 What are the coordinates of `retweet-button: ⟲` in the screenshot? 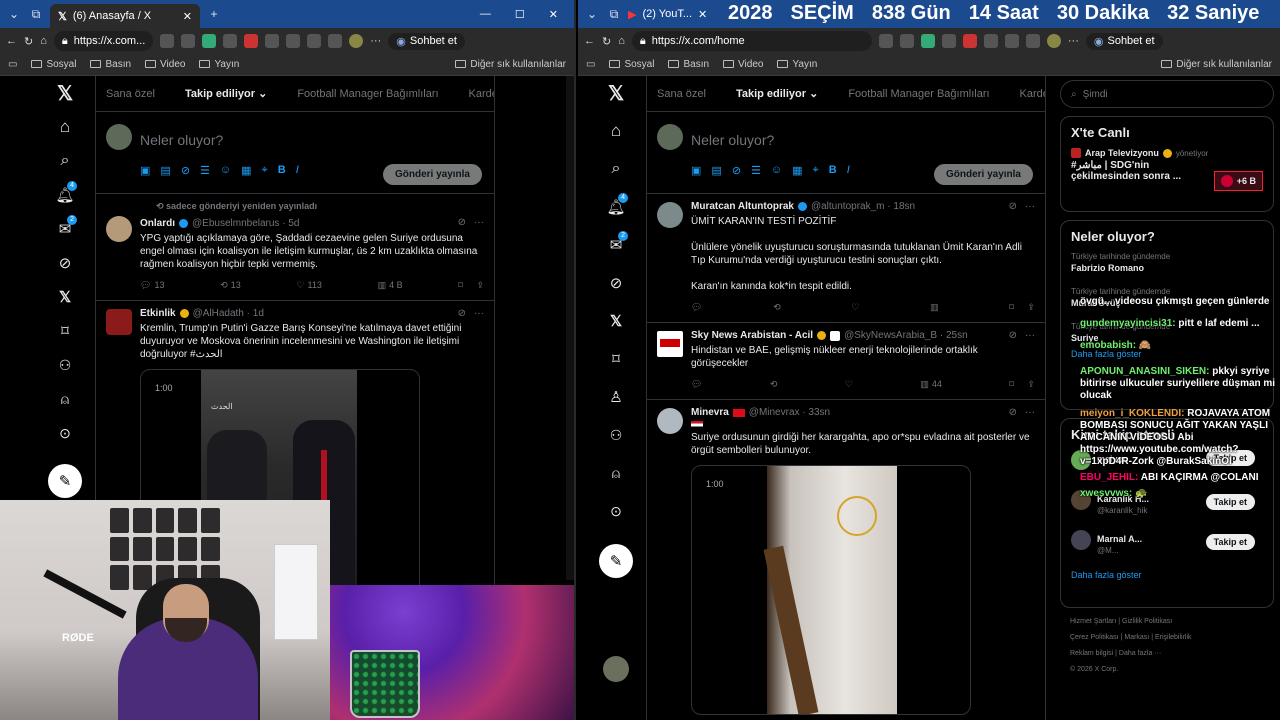 It's located at (774, 384).